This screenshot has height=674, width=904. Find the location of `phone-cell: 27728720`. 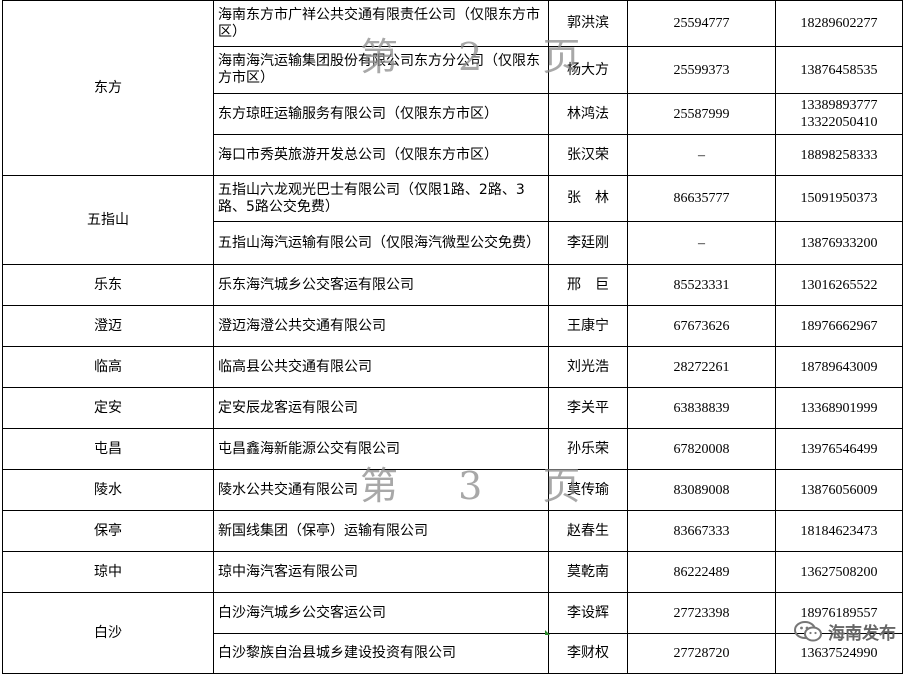

phone-cell: 27728720 is located at coordinates (701, 653).